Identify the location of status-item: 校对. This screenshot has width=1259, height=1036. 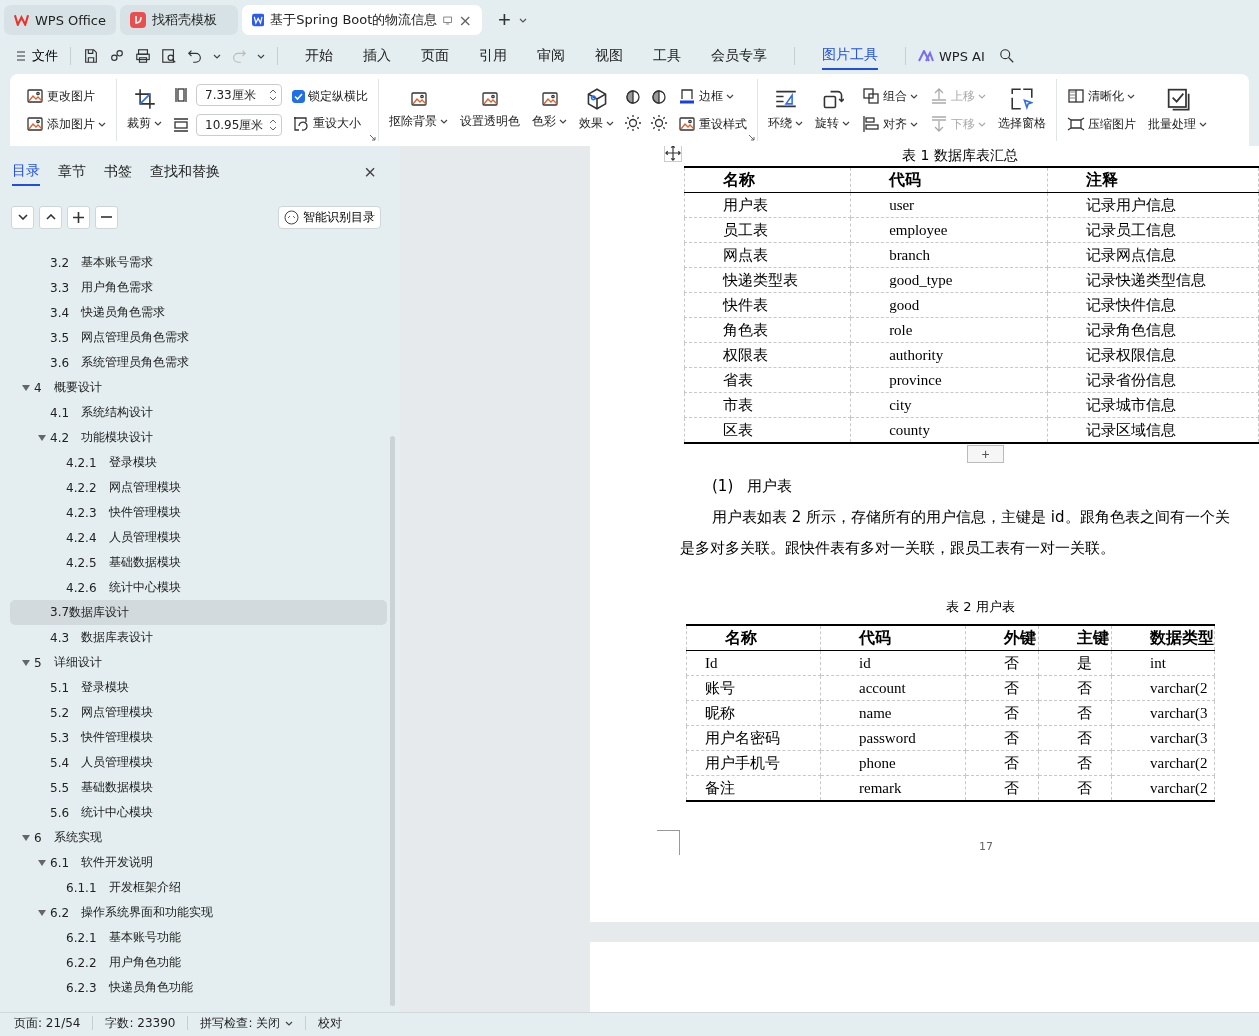
(330, 1023).